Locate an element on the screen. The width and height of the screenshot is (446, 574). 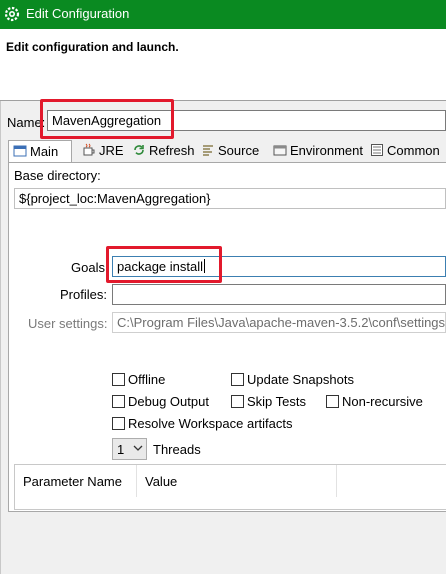
tab-jre: JRE is located at coordinates (103, 151).